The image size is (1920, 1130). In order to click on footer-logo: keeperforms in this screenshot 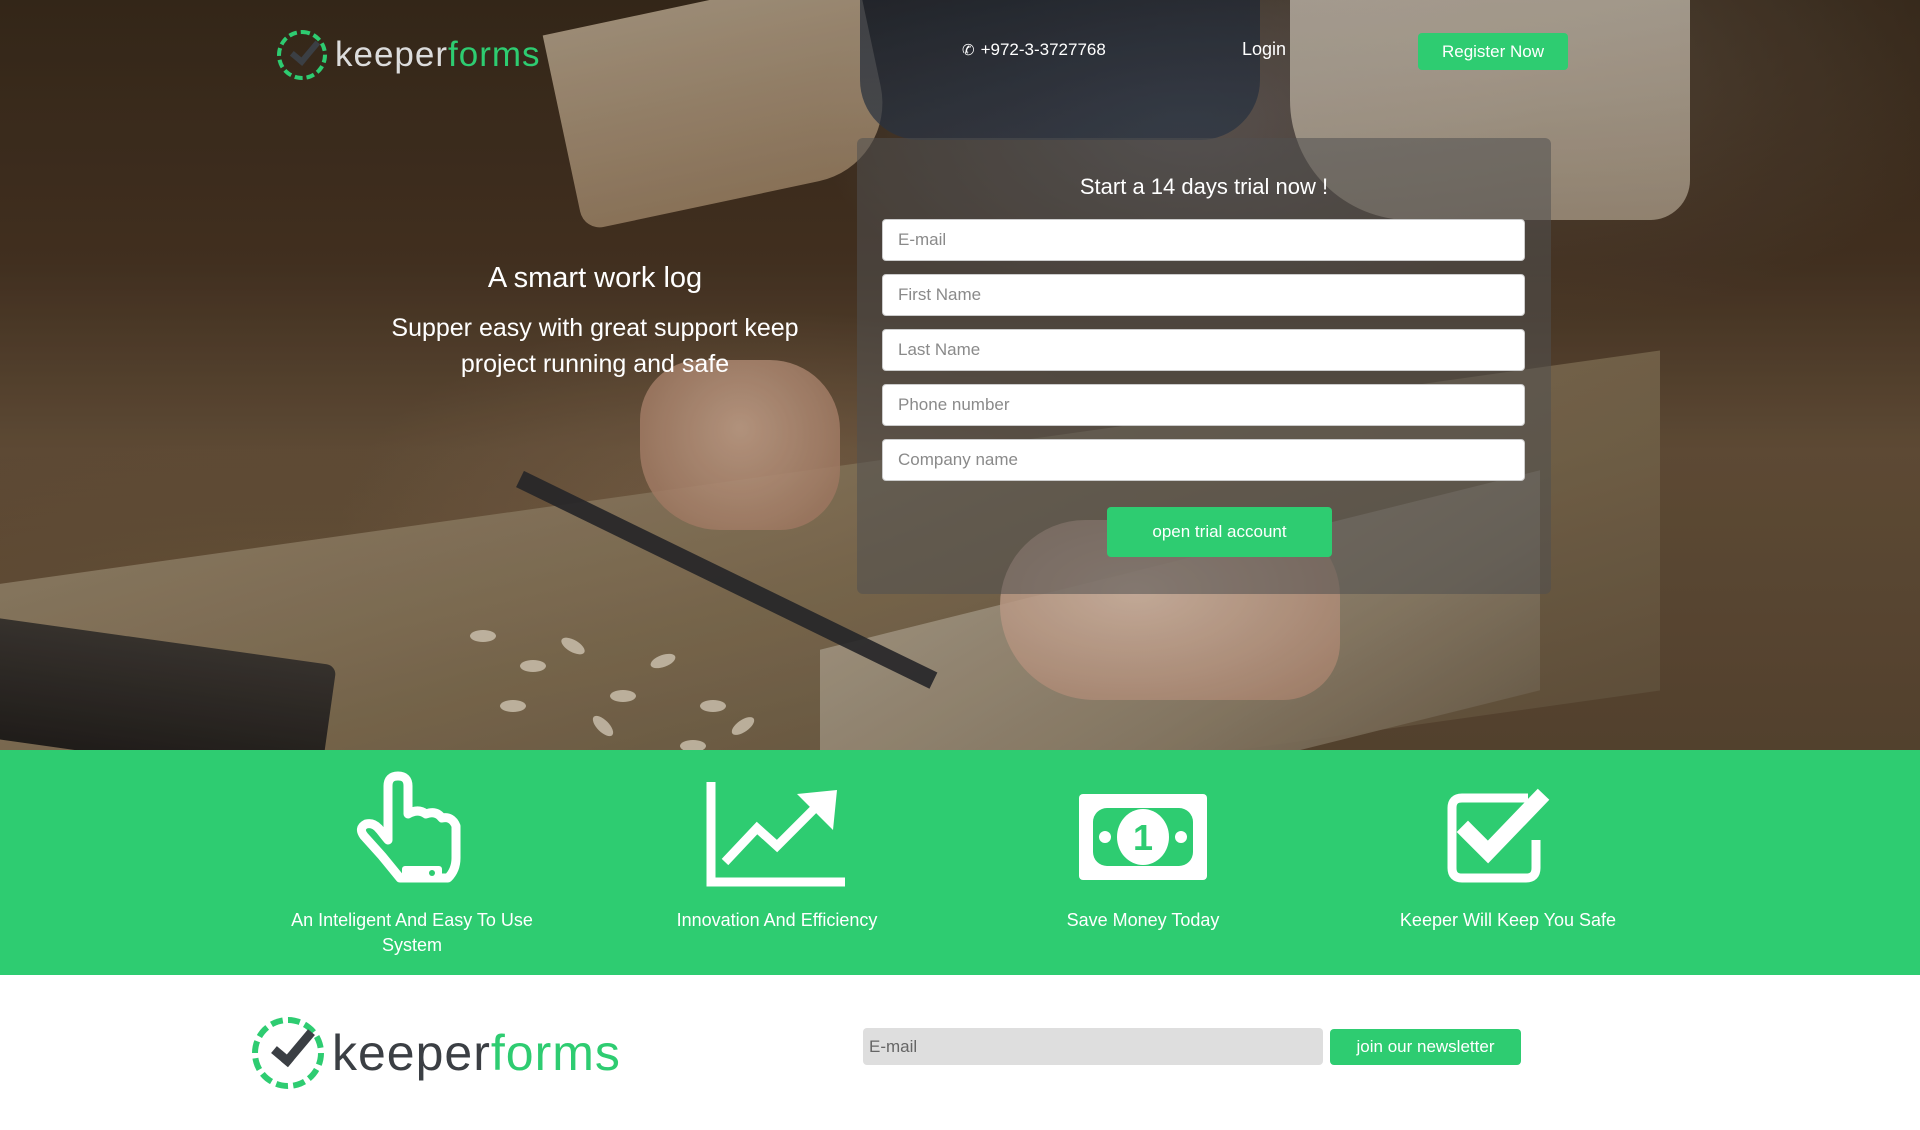, I will do `click(436, 1053)`.